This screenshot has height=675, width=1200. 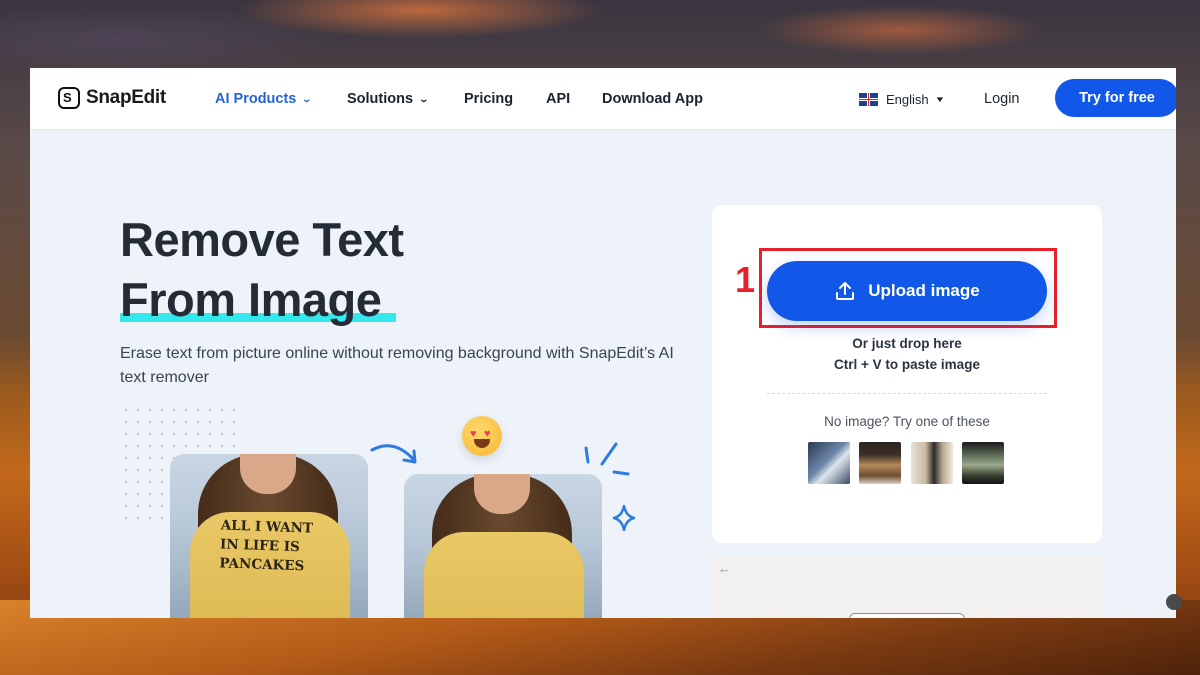 What do you see at coordinates (266, 546) in the screenshot?
I see `before-shirt-text: ALL I WANT IN LIFE IS PANCAKES` at bounding box center [266, 546].